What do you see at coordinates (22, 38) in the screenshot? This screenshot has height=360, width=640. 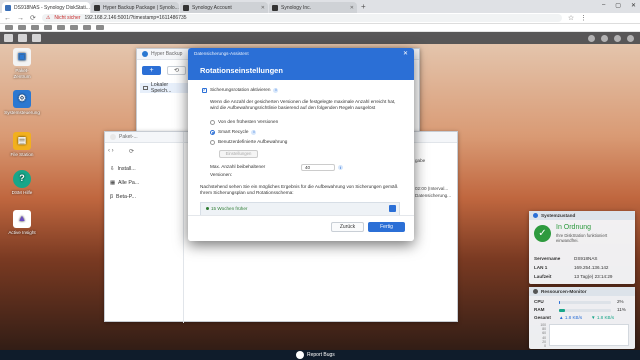 I see `hyper-backup-task-icon` at bounding box center [22, 38].